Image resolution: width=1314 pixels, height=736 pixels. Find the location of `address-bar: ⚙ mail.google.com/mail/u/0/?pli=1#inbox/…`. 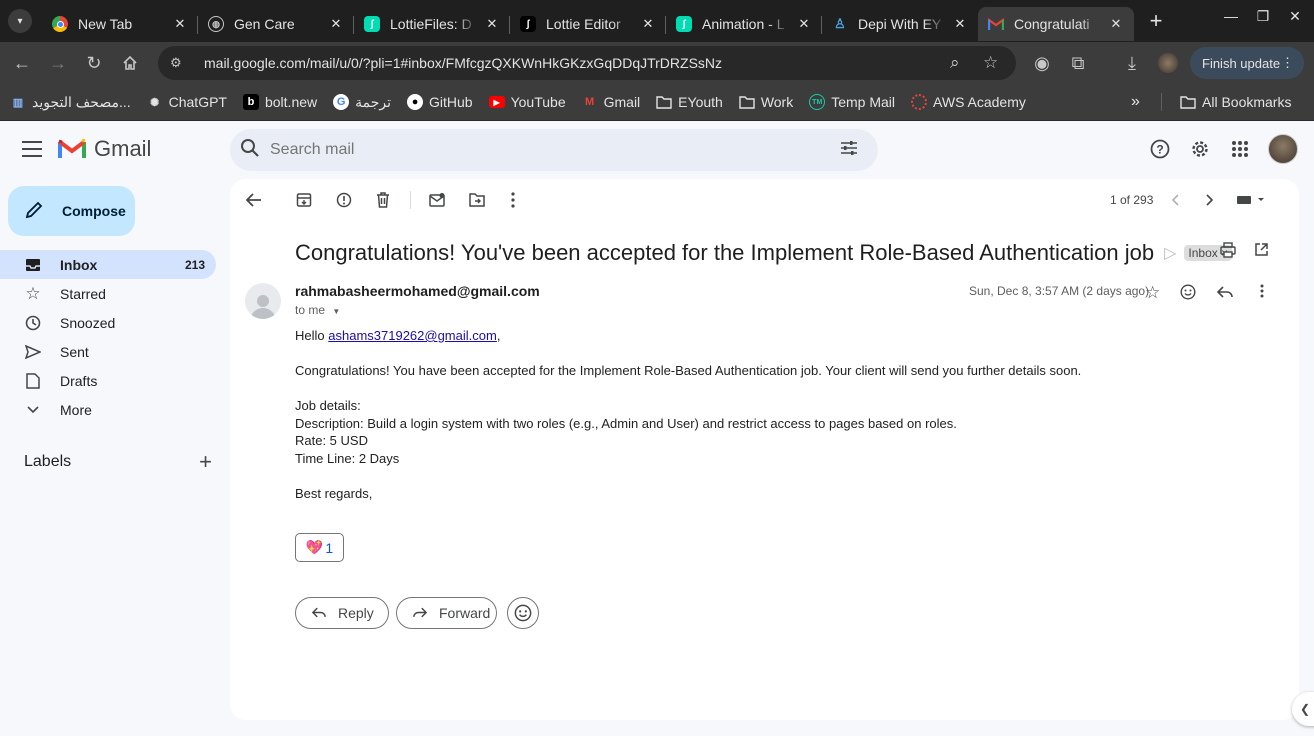

address-bar: ⚙ mail.google.com/mail/u/0/?pli=1#inbox/… is located at coordinates (587, 63).